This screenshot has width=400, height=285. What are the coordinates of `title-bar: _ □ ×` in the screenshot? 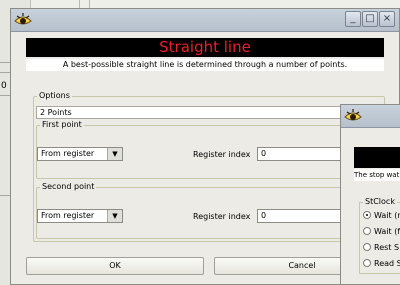 It's located at (205, 20).